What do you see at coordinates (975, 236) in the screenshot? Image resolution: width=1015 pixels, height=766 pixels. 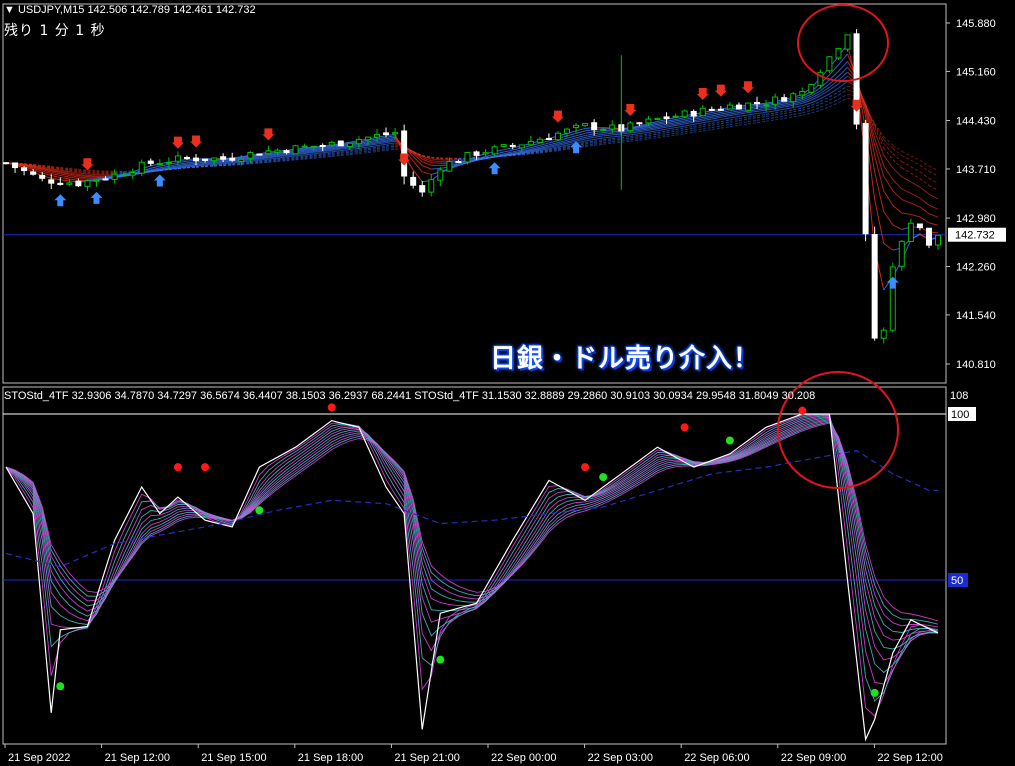 I see `current-price-label: 142.732` at bounding box center [975, 236].